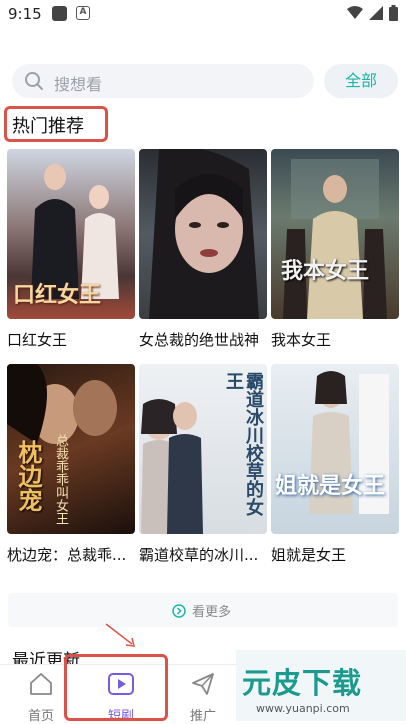  Describe the element at coordinates (302, 683) in the screenshot. I see `watermark-brand: 元皮下载` at that location.